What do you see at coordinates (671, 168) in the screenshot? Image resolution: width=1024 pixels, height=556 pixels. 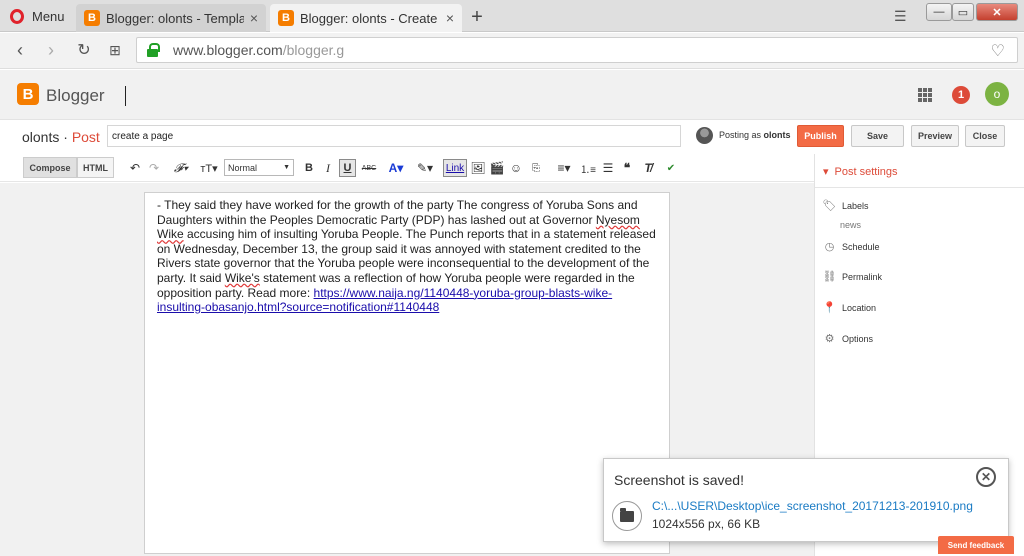 I see `spellcheck-icon: ✔` at bounding box center [671, 168].